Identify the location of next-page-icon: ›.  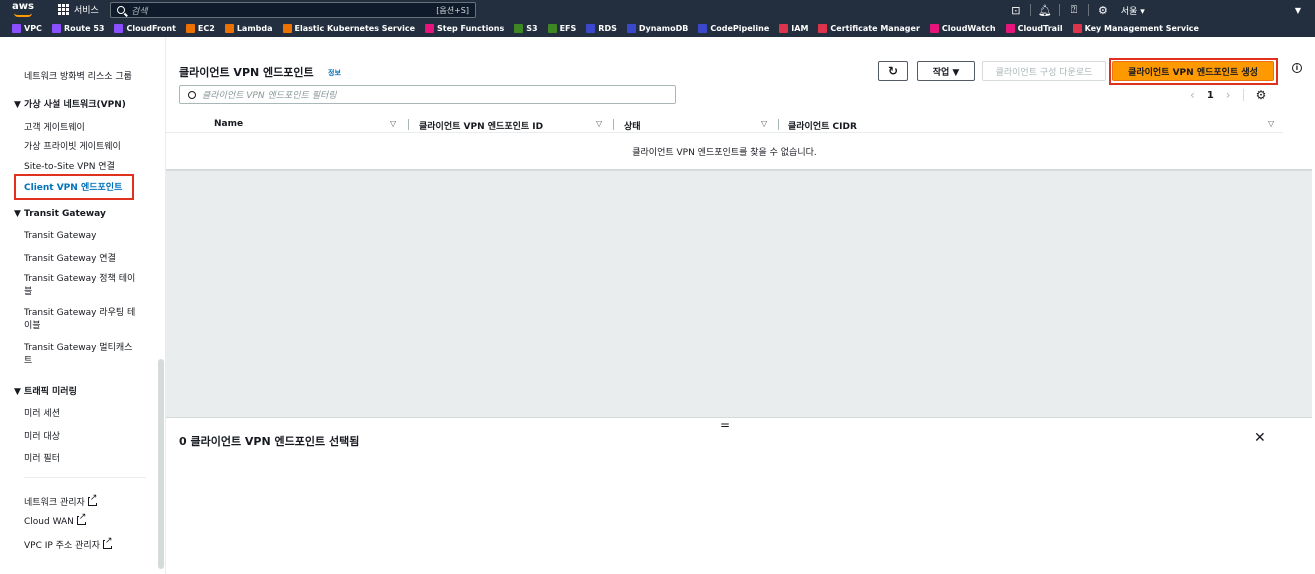
(1228, 95).